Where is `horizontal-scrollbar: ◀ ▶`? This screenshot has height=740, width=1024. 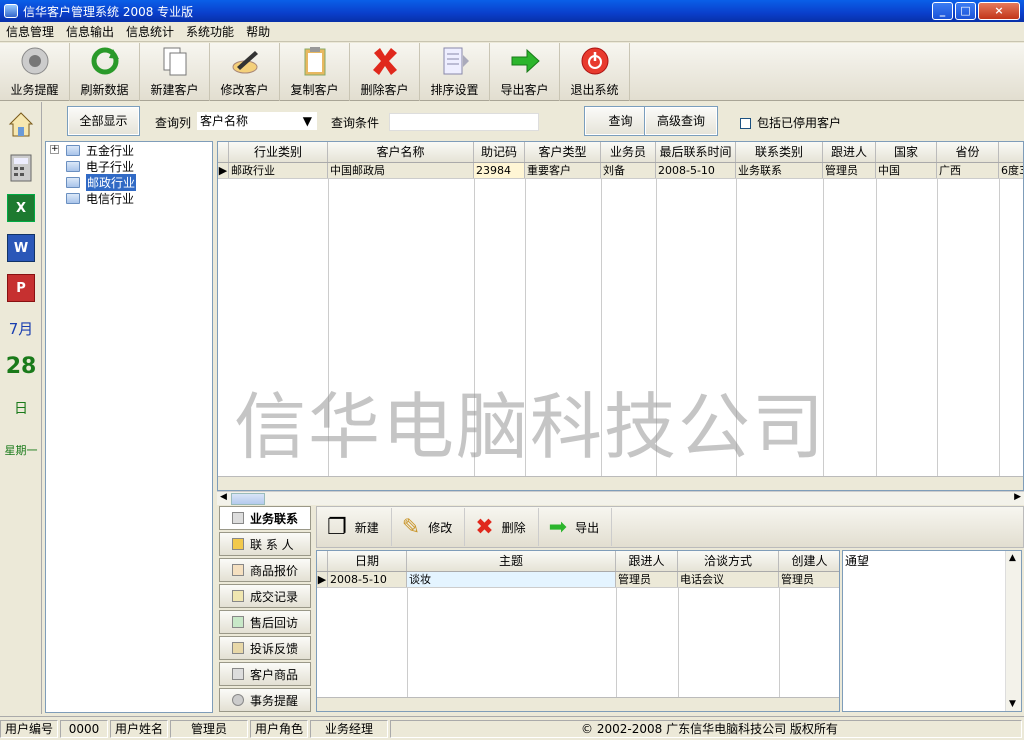 horizontal-scrollbar: ◀ ▶ is located at coordinates (620, 498).